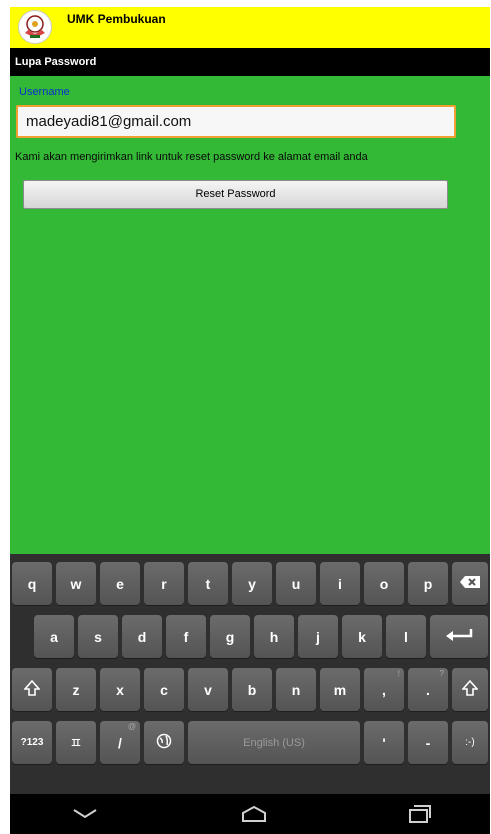 The width and height of the screenshot is (491, 834). What do you see at coordinates (230, 636) in the screenshot?
I see `key-g: g` at bounding box center [230, 636].